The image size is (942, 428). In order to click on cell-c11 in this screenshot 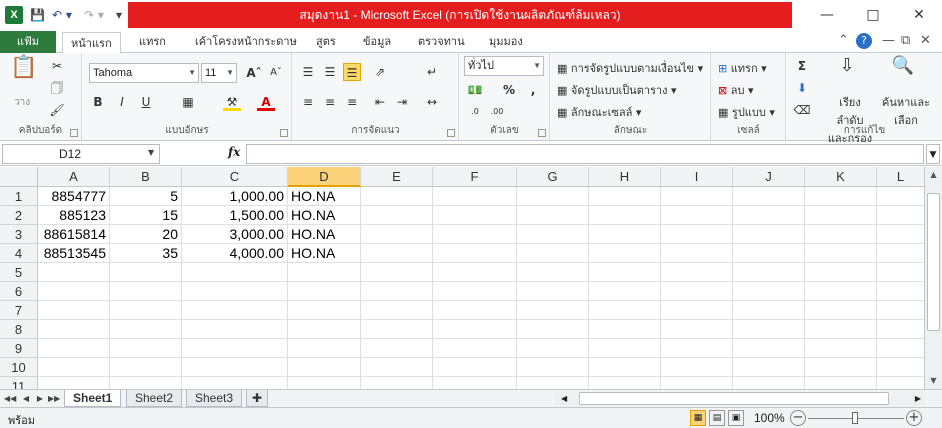, I will do `click(235, 383)`.